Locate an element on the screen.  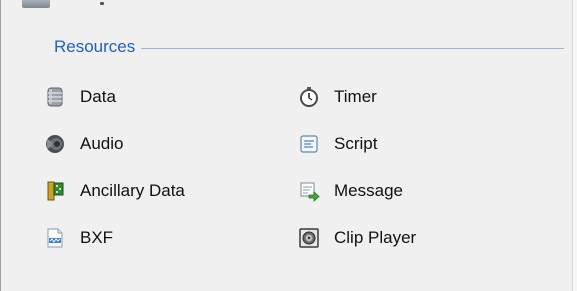
resources-group-title: Resources is located at coordinates (95, 46).